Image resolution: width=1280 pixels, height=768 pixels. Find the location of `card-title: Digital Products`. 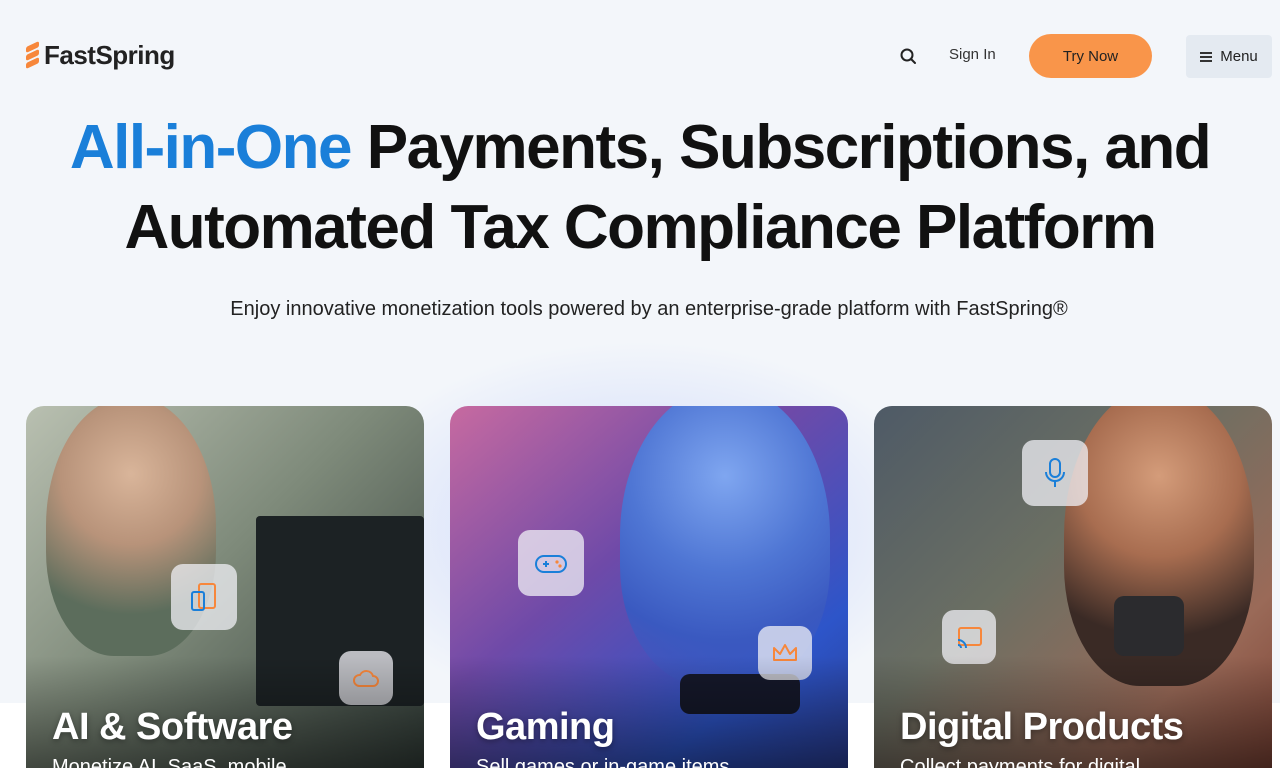

card-title: Digital Products is located at coordinates (1042, 727).